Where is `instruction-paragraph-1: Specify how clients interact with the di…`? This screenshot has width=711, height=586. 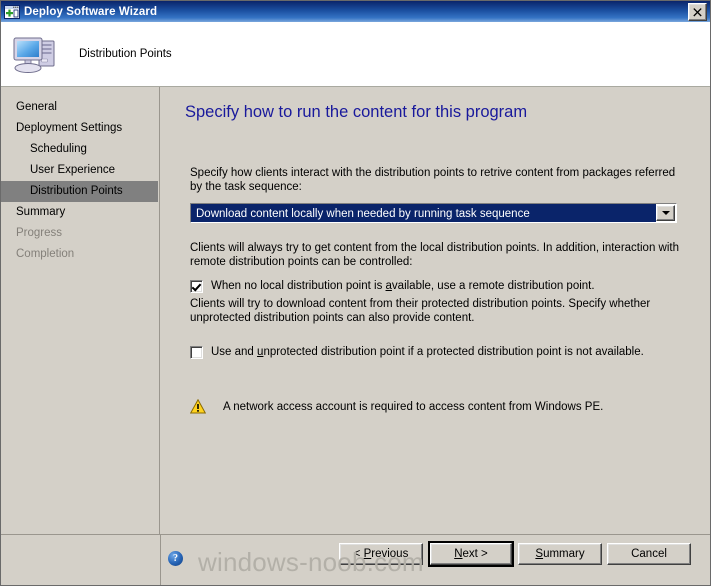
instruction-paragraph-1: Specify how clients interact with the di… is located at coordinates (433, 180).